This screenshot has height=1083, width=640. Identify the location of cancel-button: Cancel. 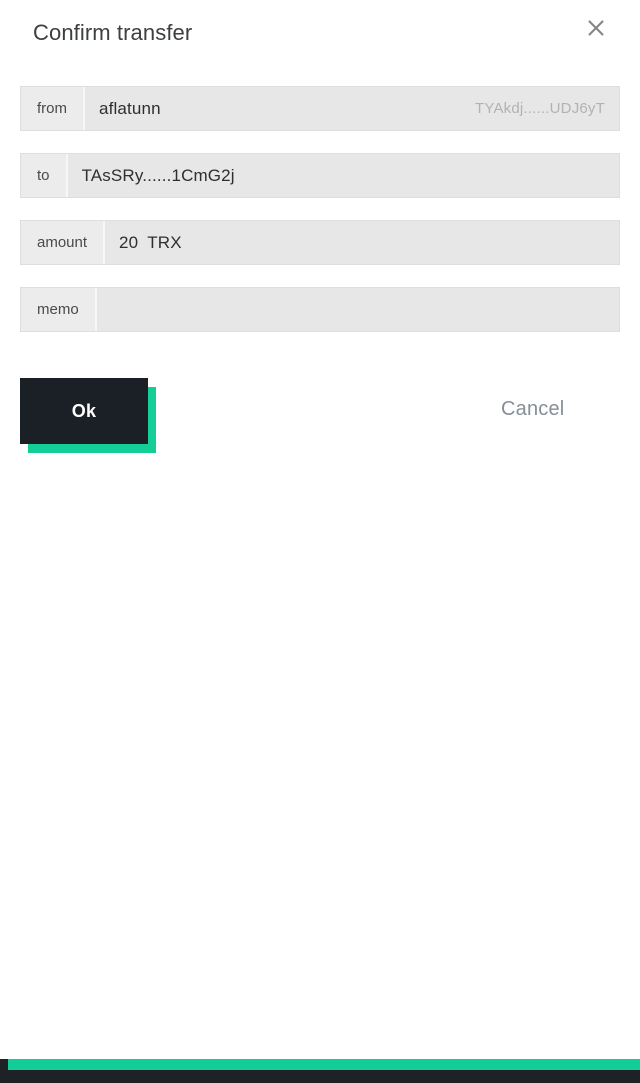
(532, 409).